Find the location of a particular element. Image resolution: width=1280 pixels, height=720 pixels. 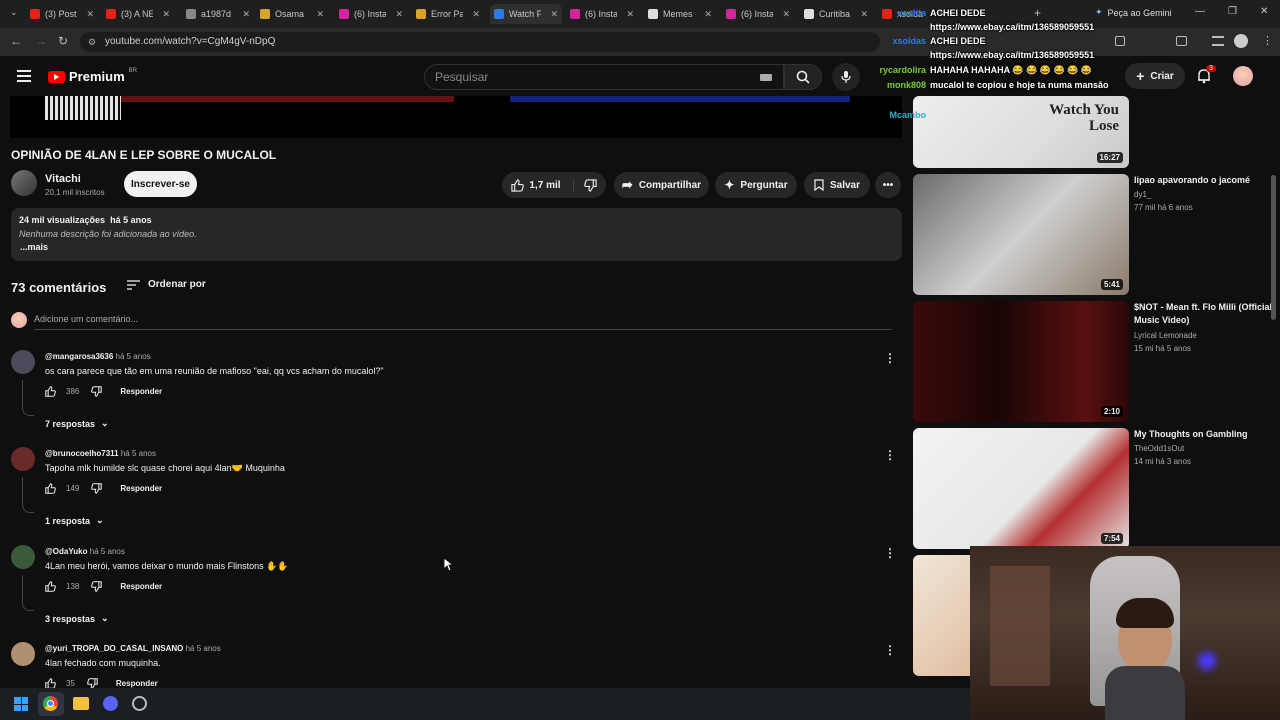

hamburger-menu-icon is located at coordinates (24, 76).